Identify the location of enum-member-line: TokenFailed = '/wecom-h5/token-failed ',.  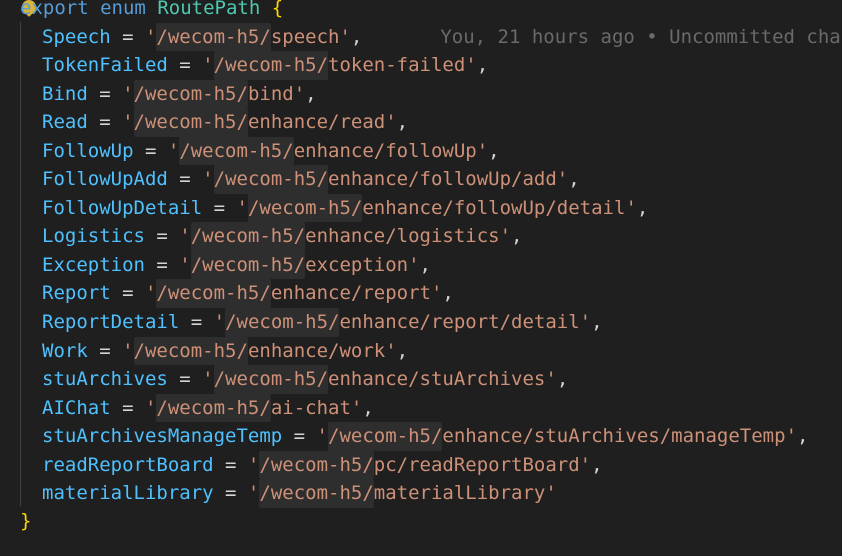
(265, 65).